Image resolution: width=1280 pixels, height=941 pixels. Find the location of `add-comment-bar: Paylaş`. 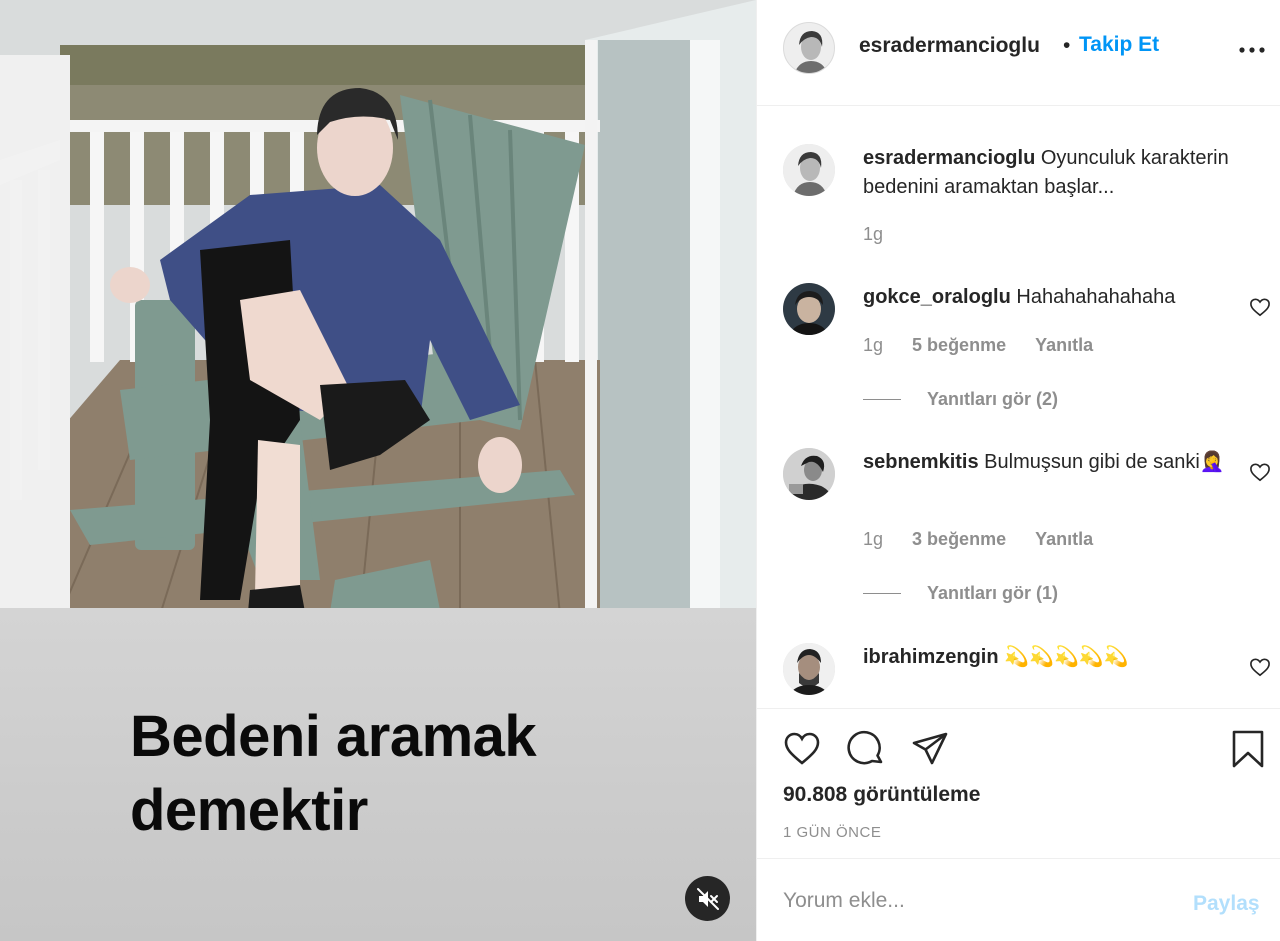

add-comment-bar: Paylaş is located at coordinates (1018, 899).